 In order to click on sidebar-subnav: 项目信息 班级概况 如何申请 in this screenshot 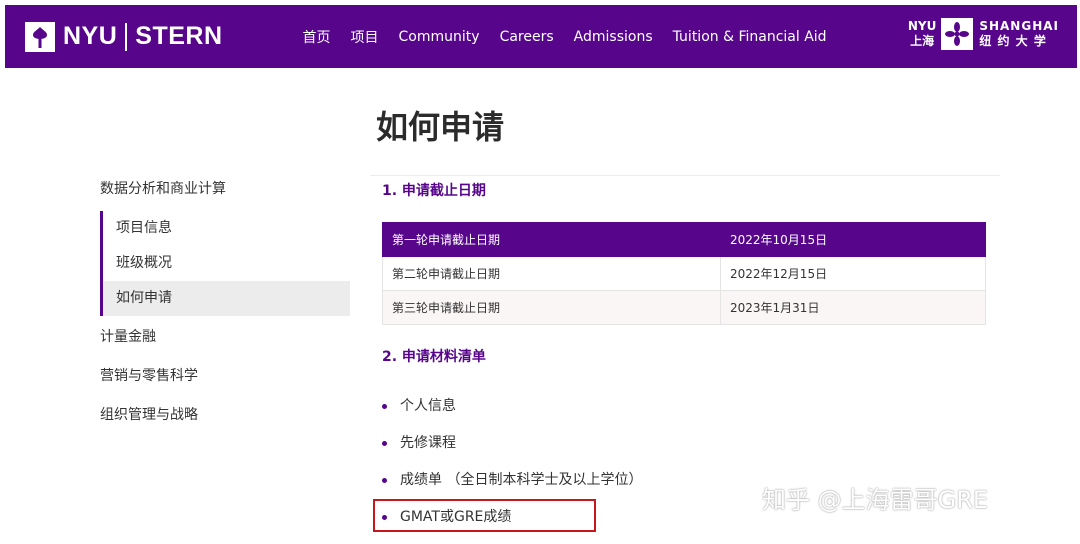, I will do `click(225, 263)`.